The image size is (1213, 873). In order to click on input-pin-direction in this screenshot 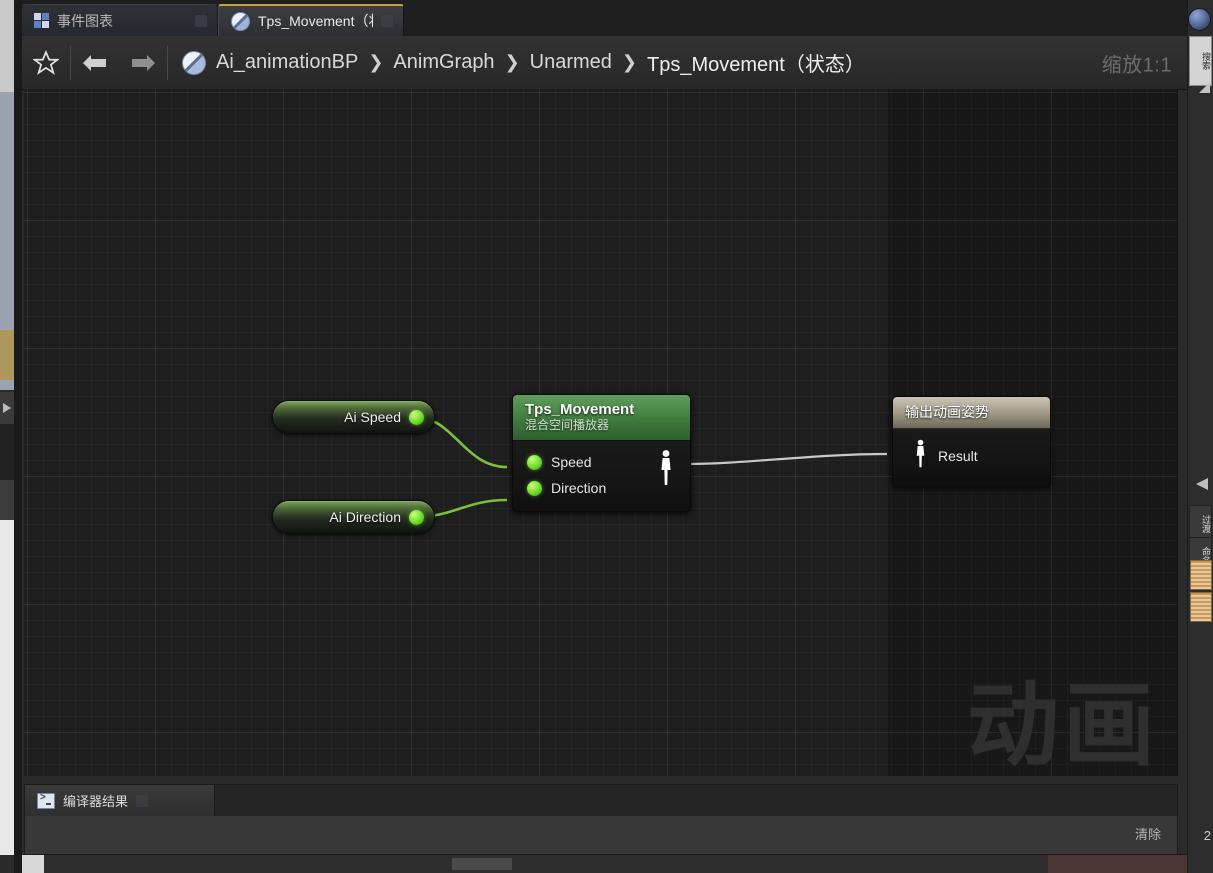, I will do `click(534, 488)`.